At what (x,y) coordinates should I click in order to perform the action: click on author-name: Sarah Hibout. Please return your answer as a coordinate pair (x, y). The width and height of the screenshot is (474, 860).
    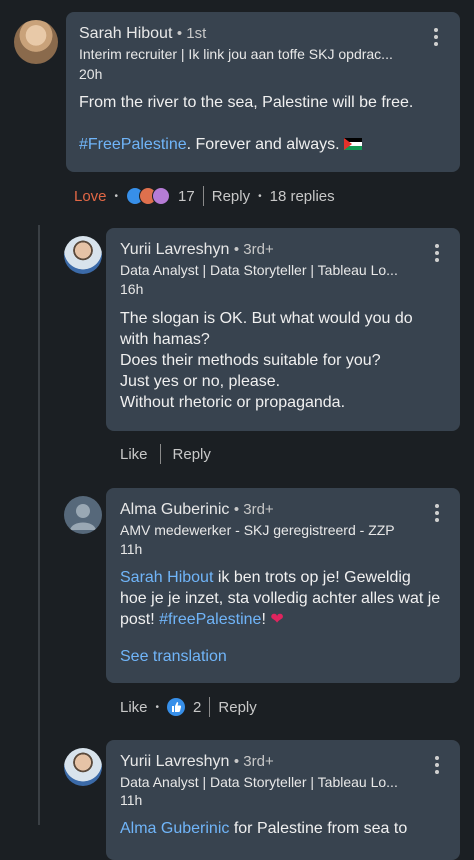
    Looking at the image, I should click on (125, 33).